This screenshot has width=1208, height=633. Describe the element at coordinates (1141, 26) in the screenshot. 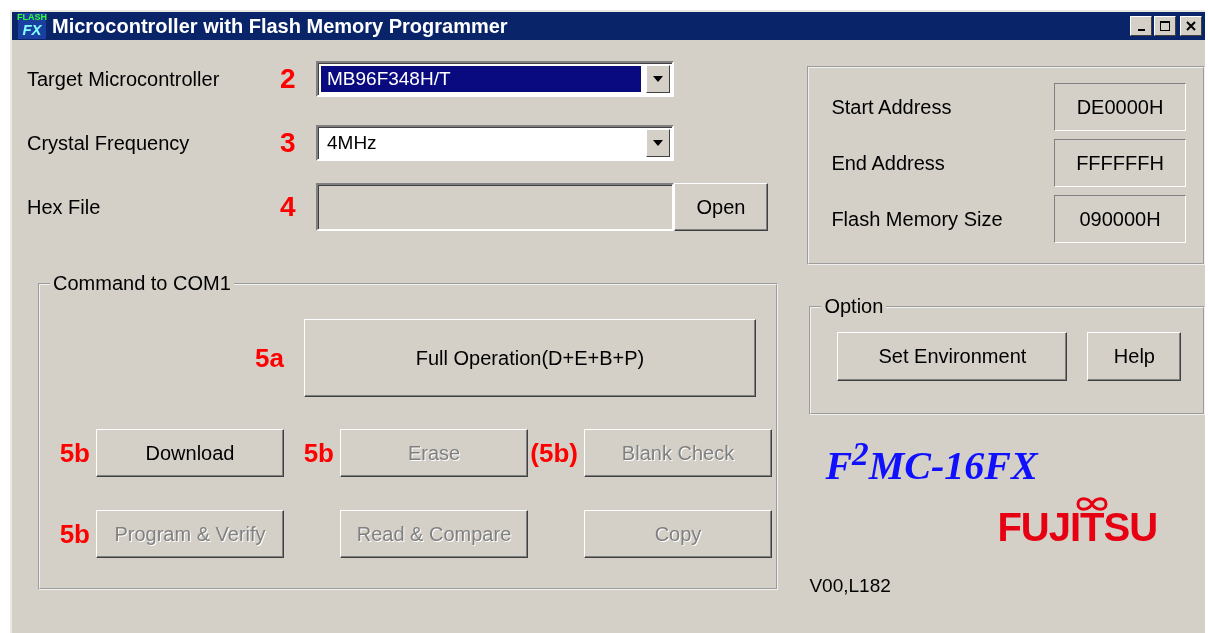

I see `minimize-button` at that location.